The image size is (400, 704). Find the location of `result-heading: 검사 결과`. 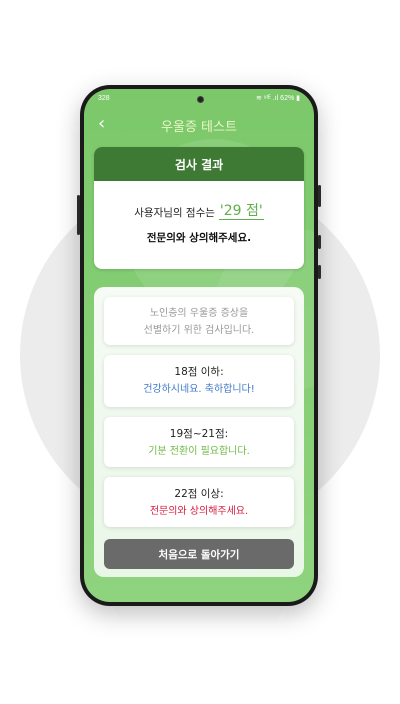

result-heading: 검사 결과 is located at coordinates (199, 164).